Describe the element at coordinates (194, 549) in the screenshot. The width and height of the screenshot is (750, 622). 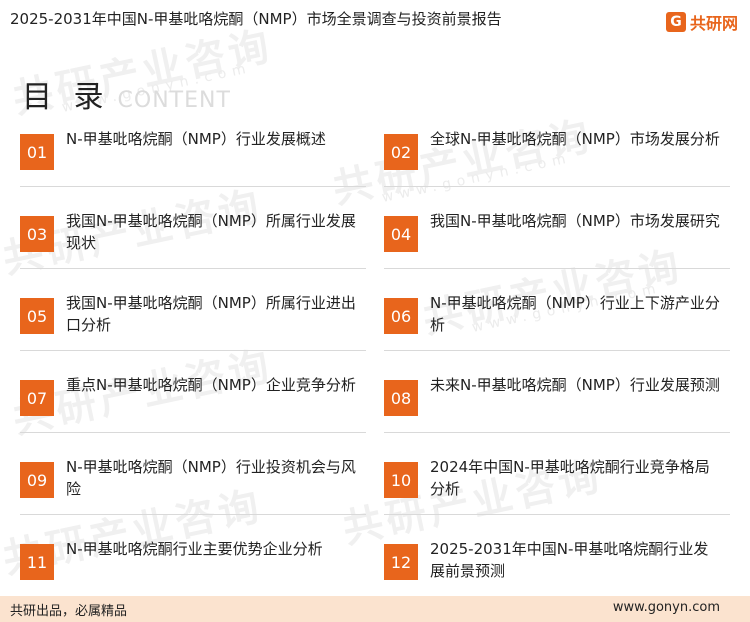
I see `toc-item-label: N-甲基吡咯烷酮行业主要优势企业分析` at that location.